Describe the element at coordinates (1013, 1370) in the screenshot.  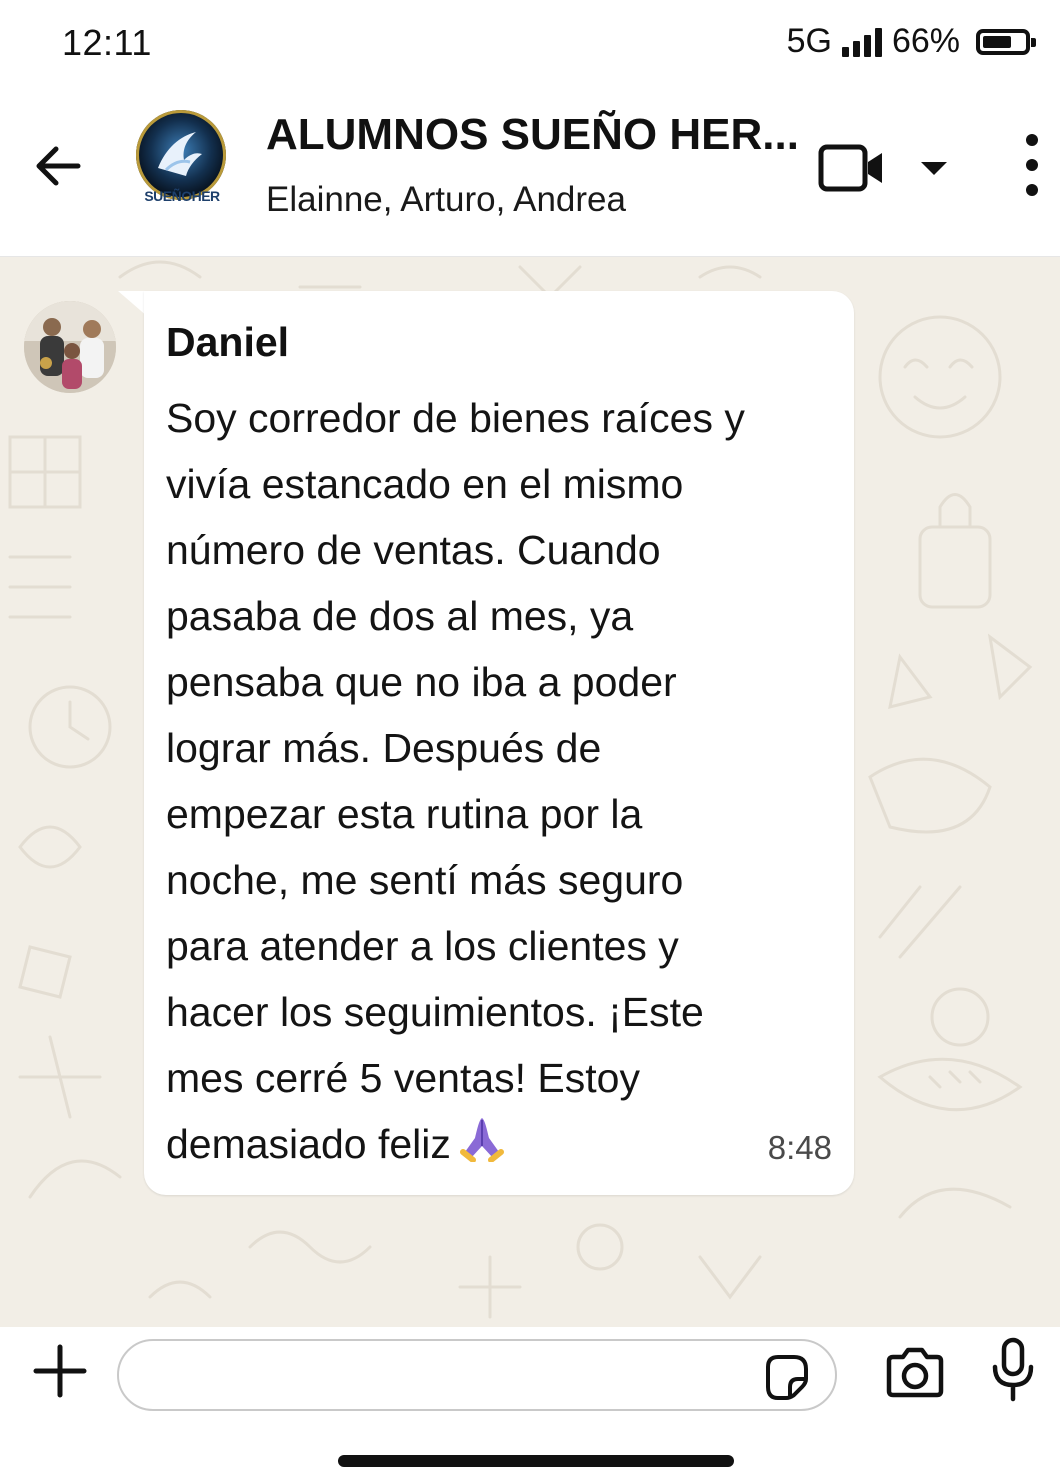
I see `microphone-icon` at that location.